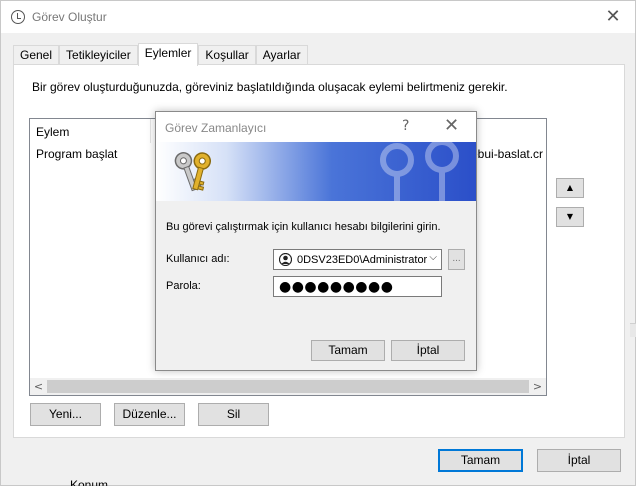 Image resolution: width=636 pixels, height=486 pixels. Describe the element at coordinates (216, 128) in the screenshot. I see `dialog-title: Görev Zamanlayıcı` at that location.